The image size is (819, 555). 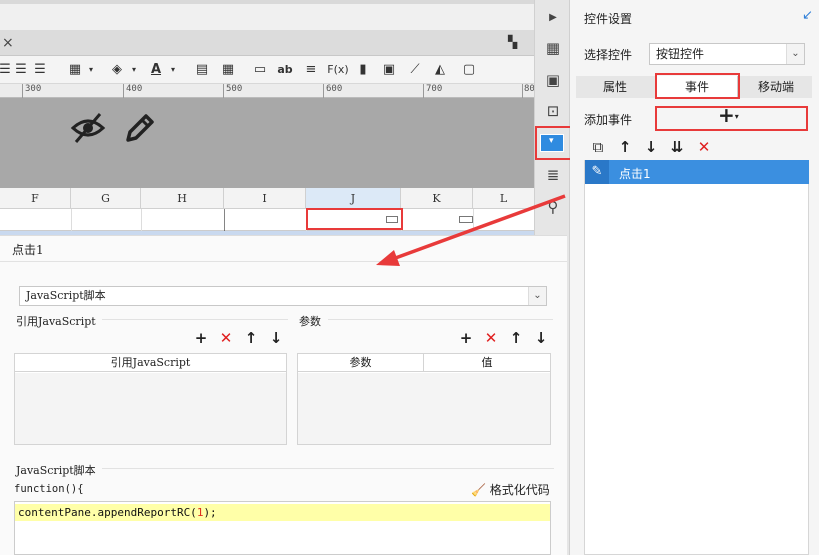 I want to click on collapse-arrow-icon: ↙, so click(x=807, y=15).